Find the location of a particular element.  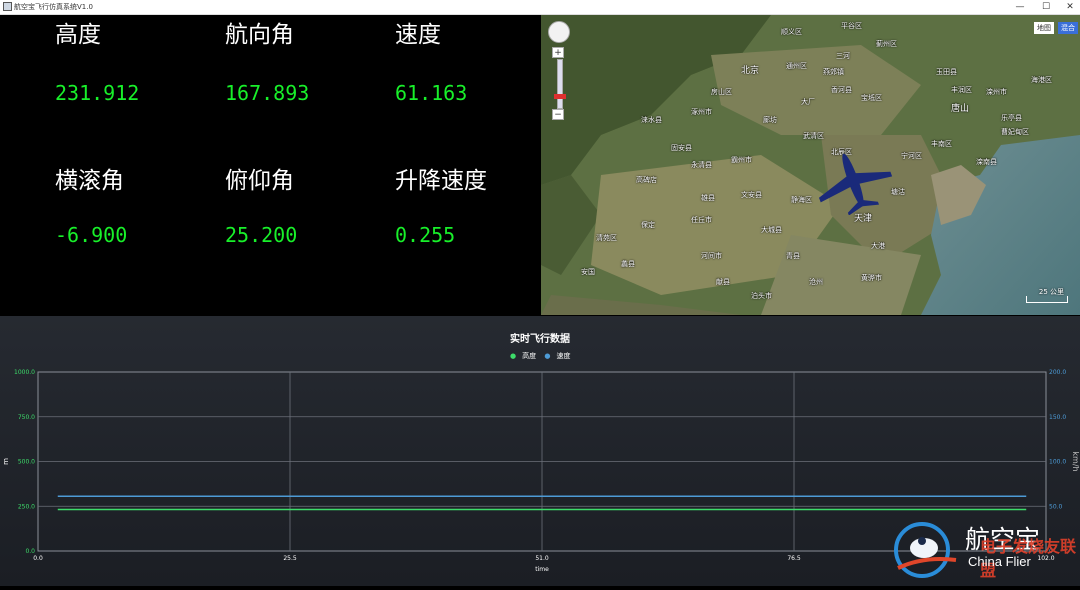

city-label: 房山区 is located at coordinates (721, 92).